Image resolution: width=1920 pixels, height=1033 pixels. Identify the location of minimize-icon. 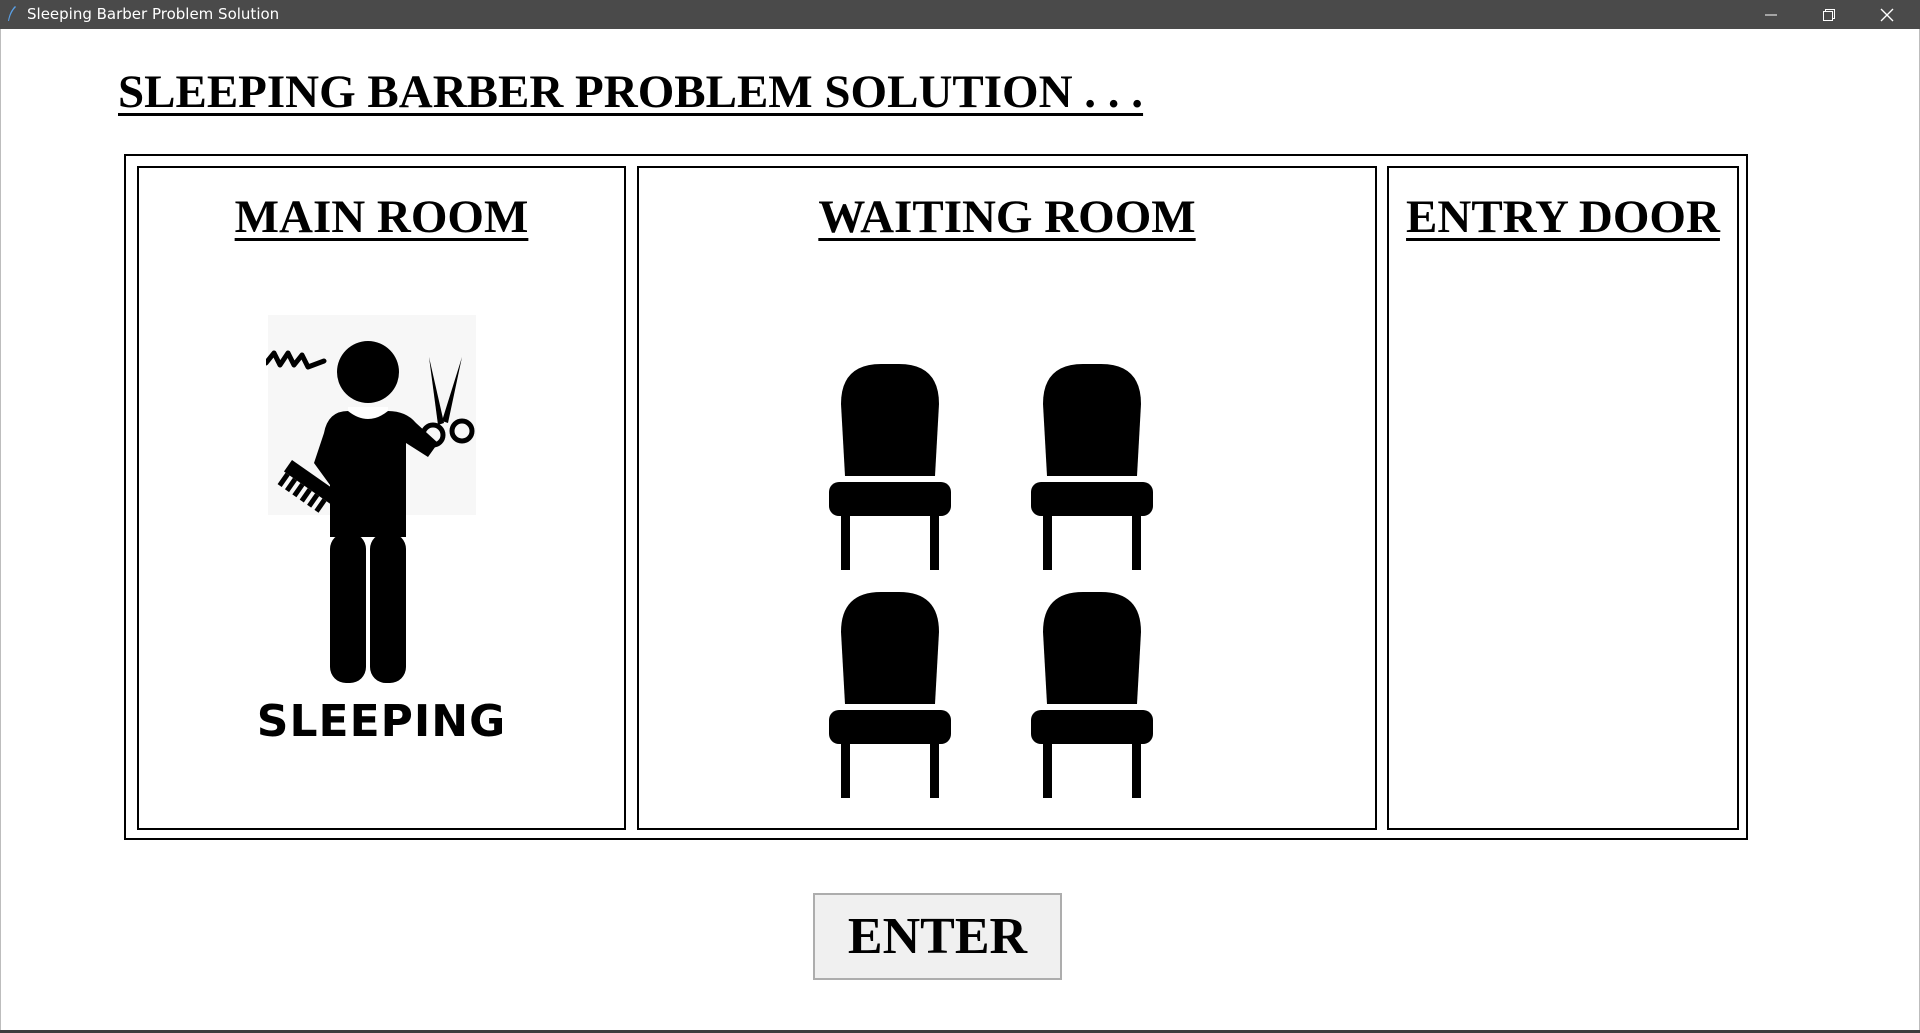
(1771, 14).